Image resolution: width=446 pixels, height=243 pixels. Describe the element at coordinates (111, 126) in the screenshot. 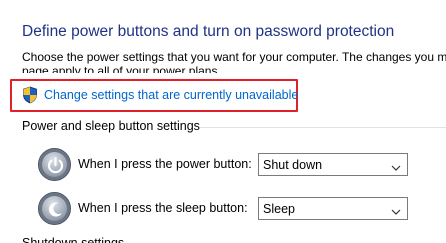

I see `section-header: Power and sleep button settings` at that location.